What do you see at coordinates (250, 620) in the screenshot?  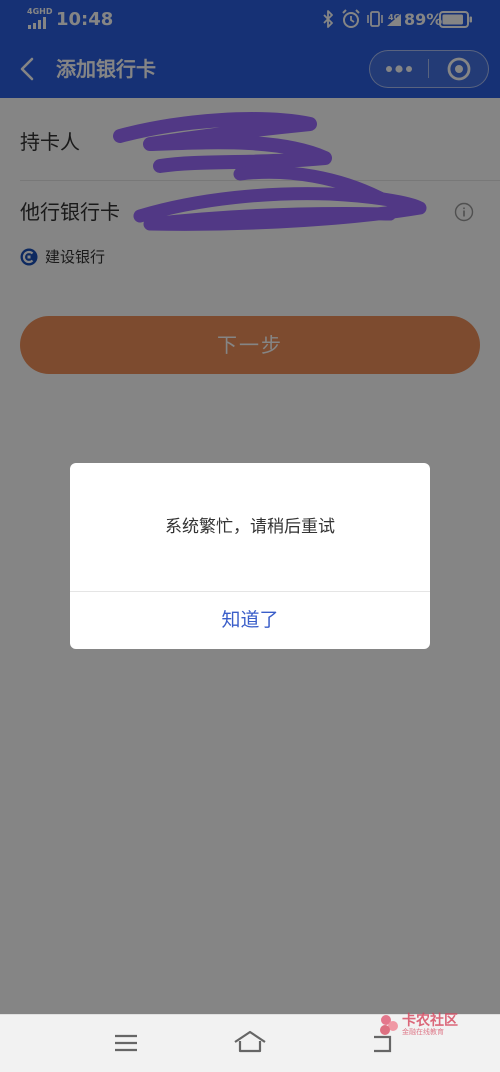 I see `dialog-confirm-button: 知道了` at bounding box center [250, 620].